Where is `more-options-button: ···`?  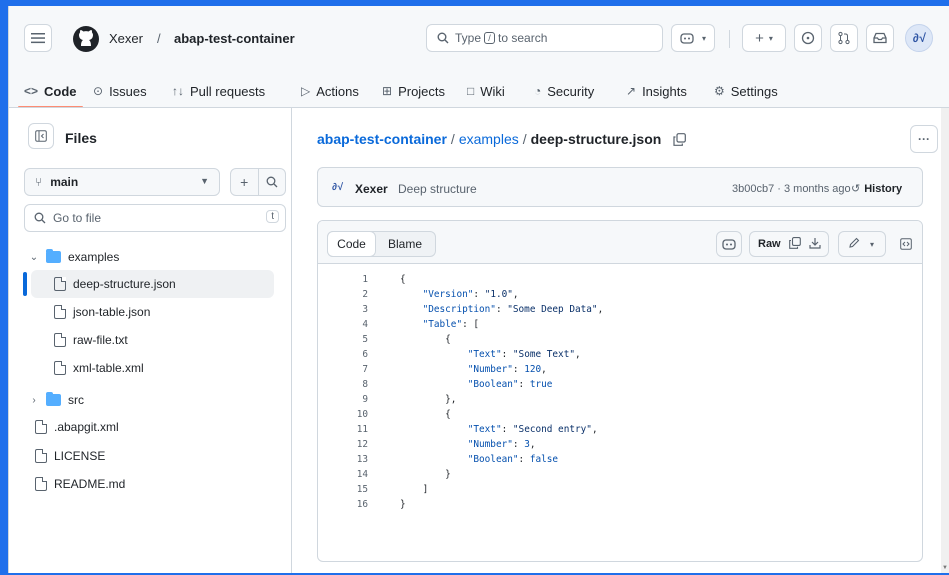 more-options-button: ··· is located at coordinates (924, 139).